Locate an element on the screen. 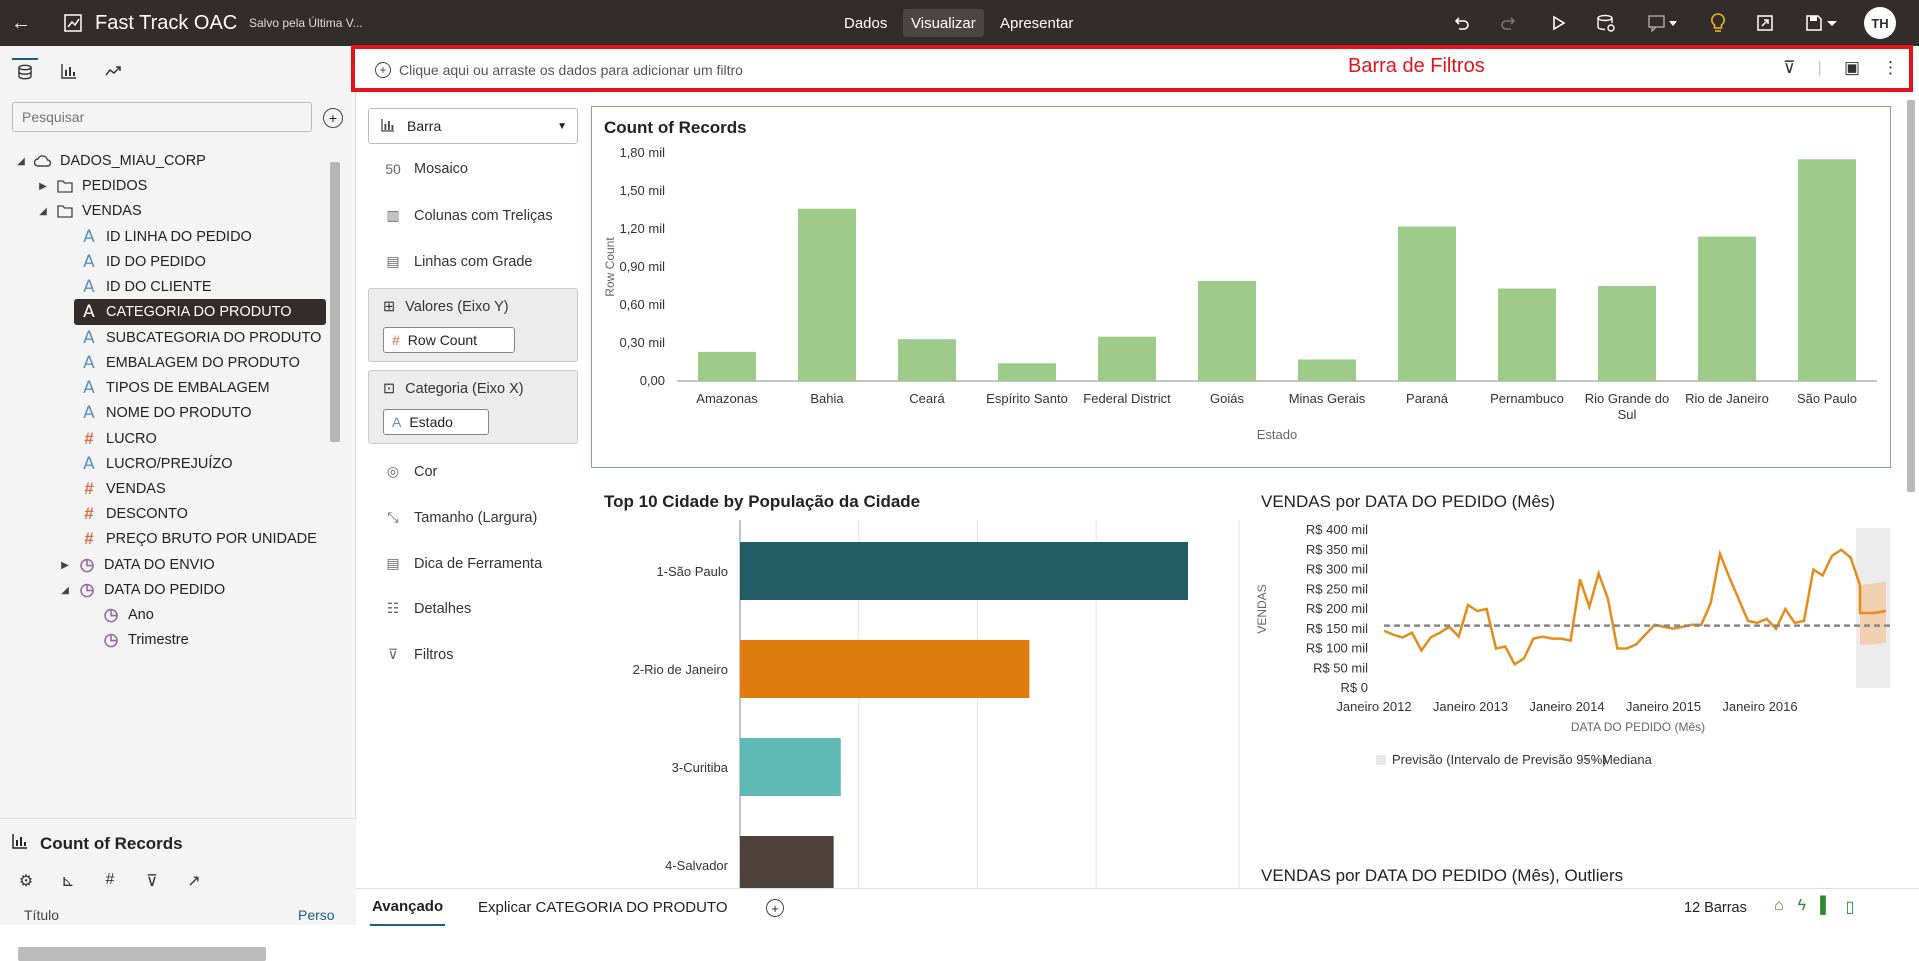  panel-toggle-icon: ▌ is located at coordinates (1825, 907).